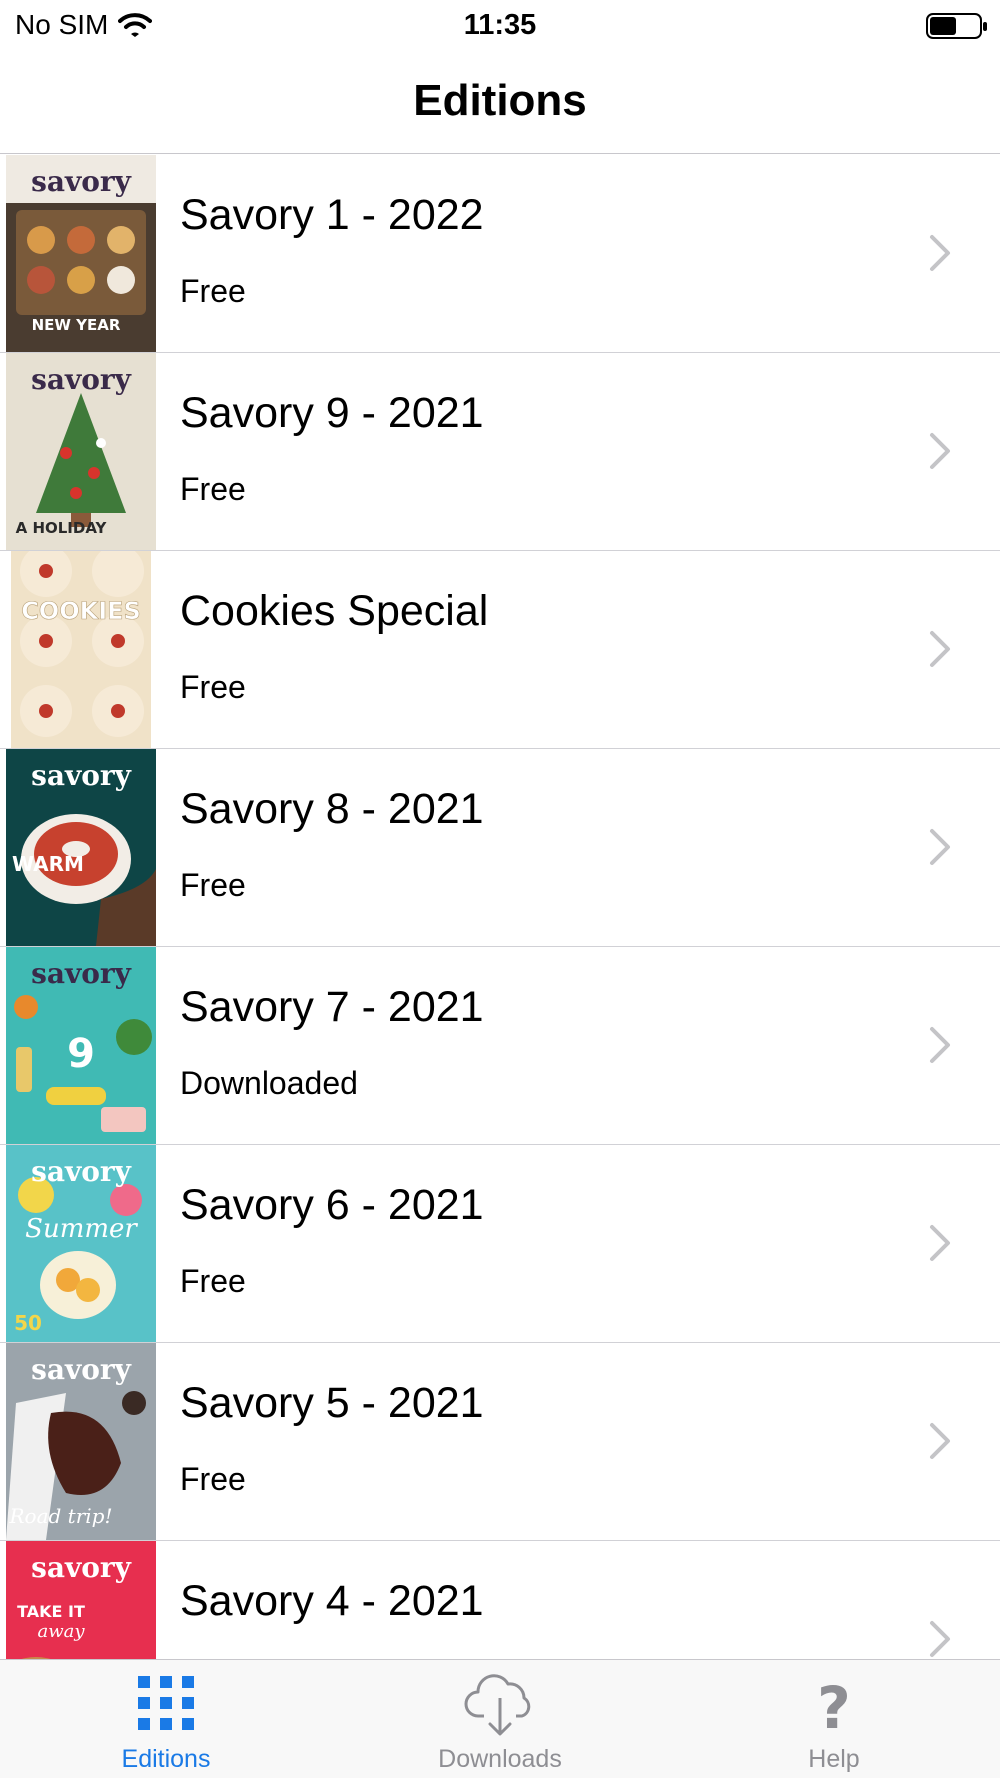 The image size is (1000, 1778). Describe the element at coordinates (332, 413) in the screenshot. I see `edition-title: Savory 9 - 2021` at that location.